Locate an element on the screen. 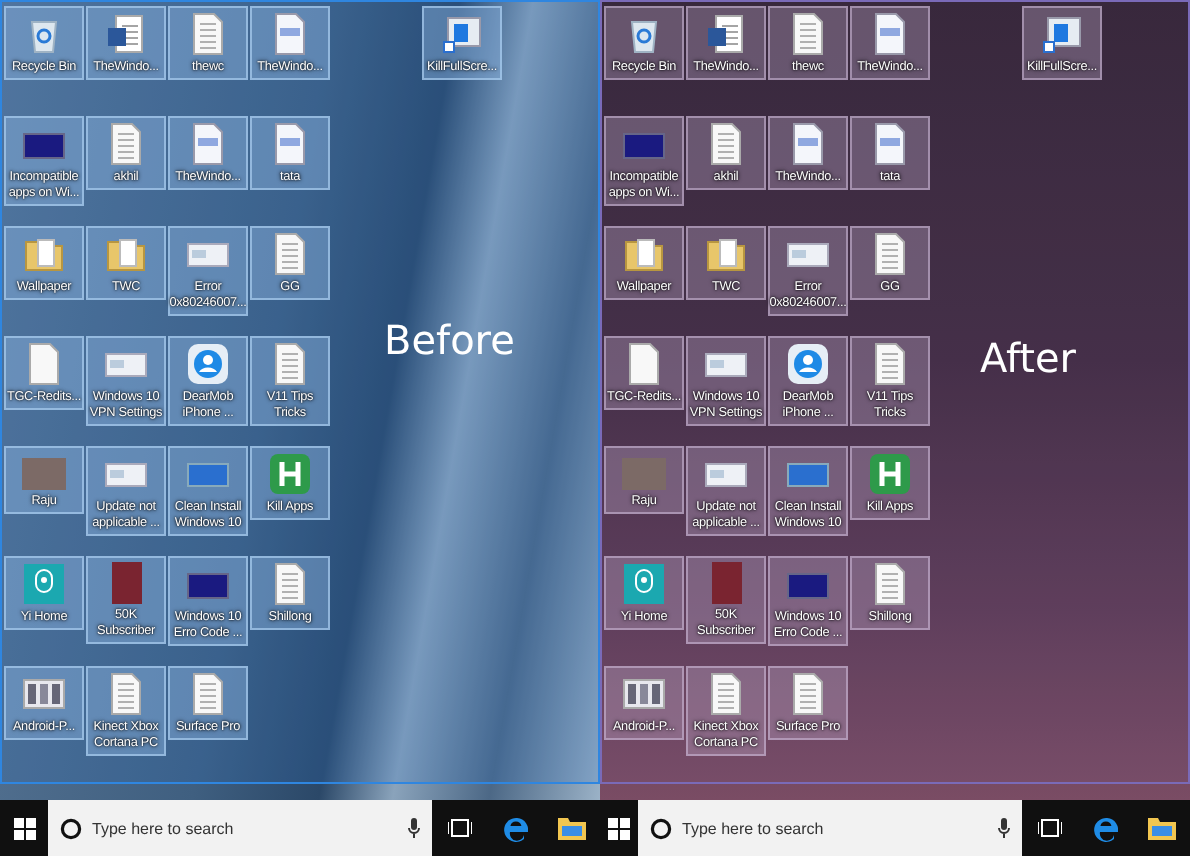 The width and height of the screenshot is (1190, 856). photo-placeholder is located at coordinates (44, 474).